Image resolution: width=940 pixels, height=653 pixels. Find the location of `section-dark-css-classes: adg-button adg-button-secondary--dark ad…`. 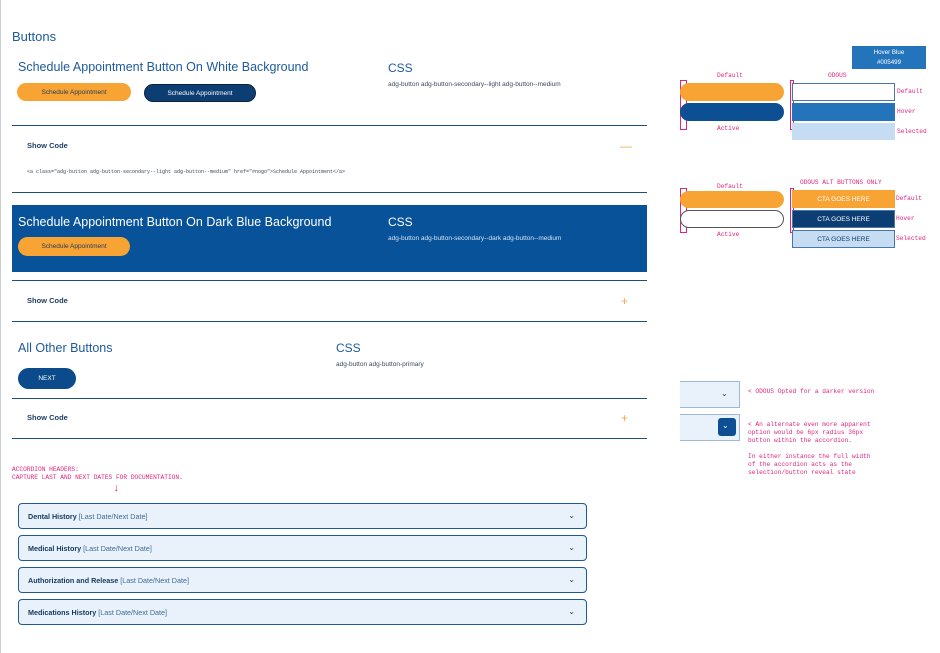

section-dark-css-classes: adg-button adg-button-secondary--dark ad… is located at coordinates (475, 238).